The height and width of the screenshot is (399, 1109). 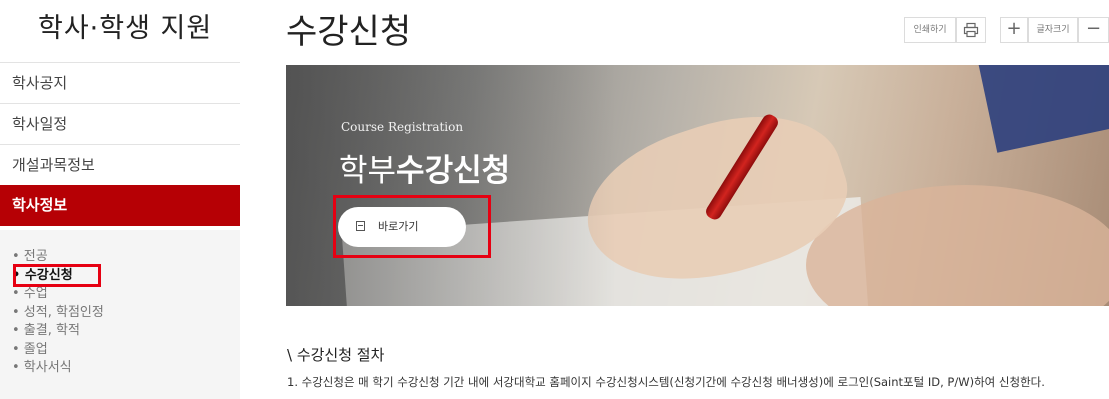 I want to click on page-title: 수강신청, so click(x=349, y=32).